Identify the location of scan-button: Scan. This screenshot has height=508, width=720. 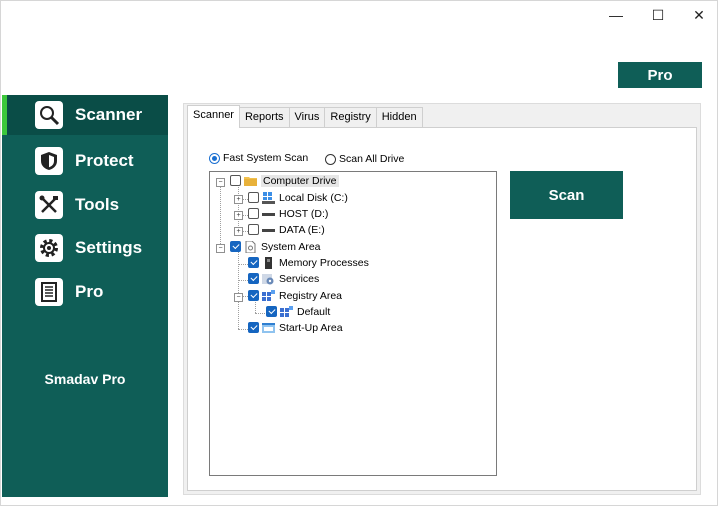
(566, 195).